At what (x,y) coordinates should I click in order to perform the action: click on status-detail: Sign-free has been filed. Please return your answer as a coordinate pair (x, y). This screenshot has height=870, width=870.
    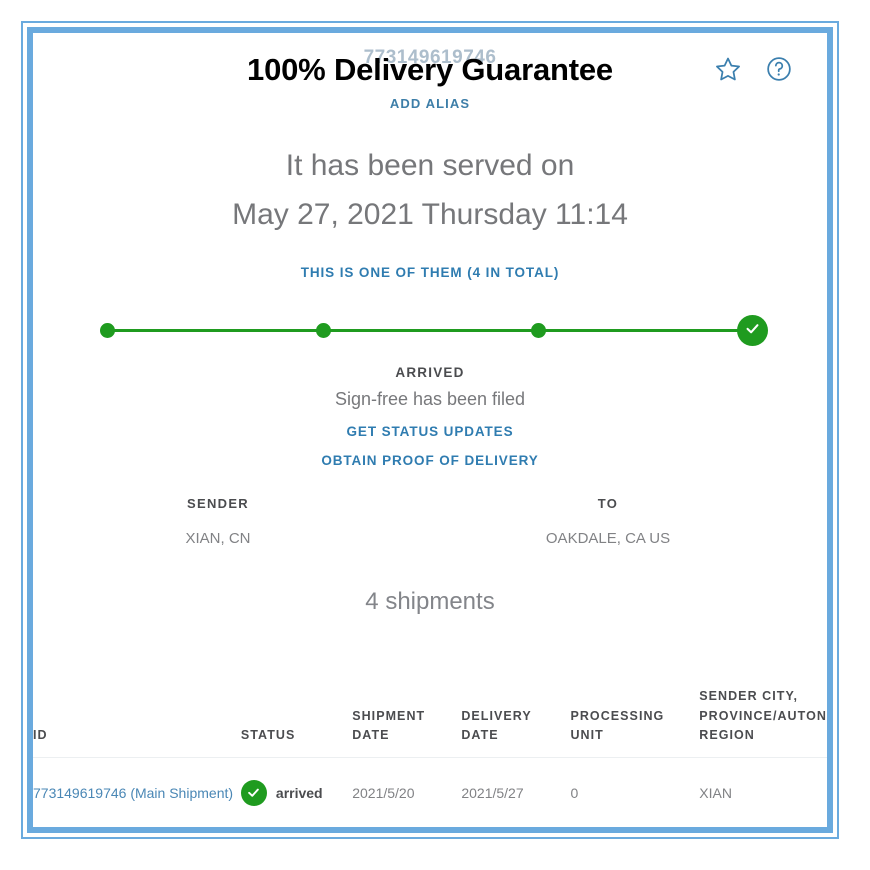
    Looking at the image, I should click on (430, 399).